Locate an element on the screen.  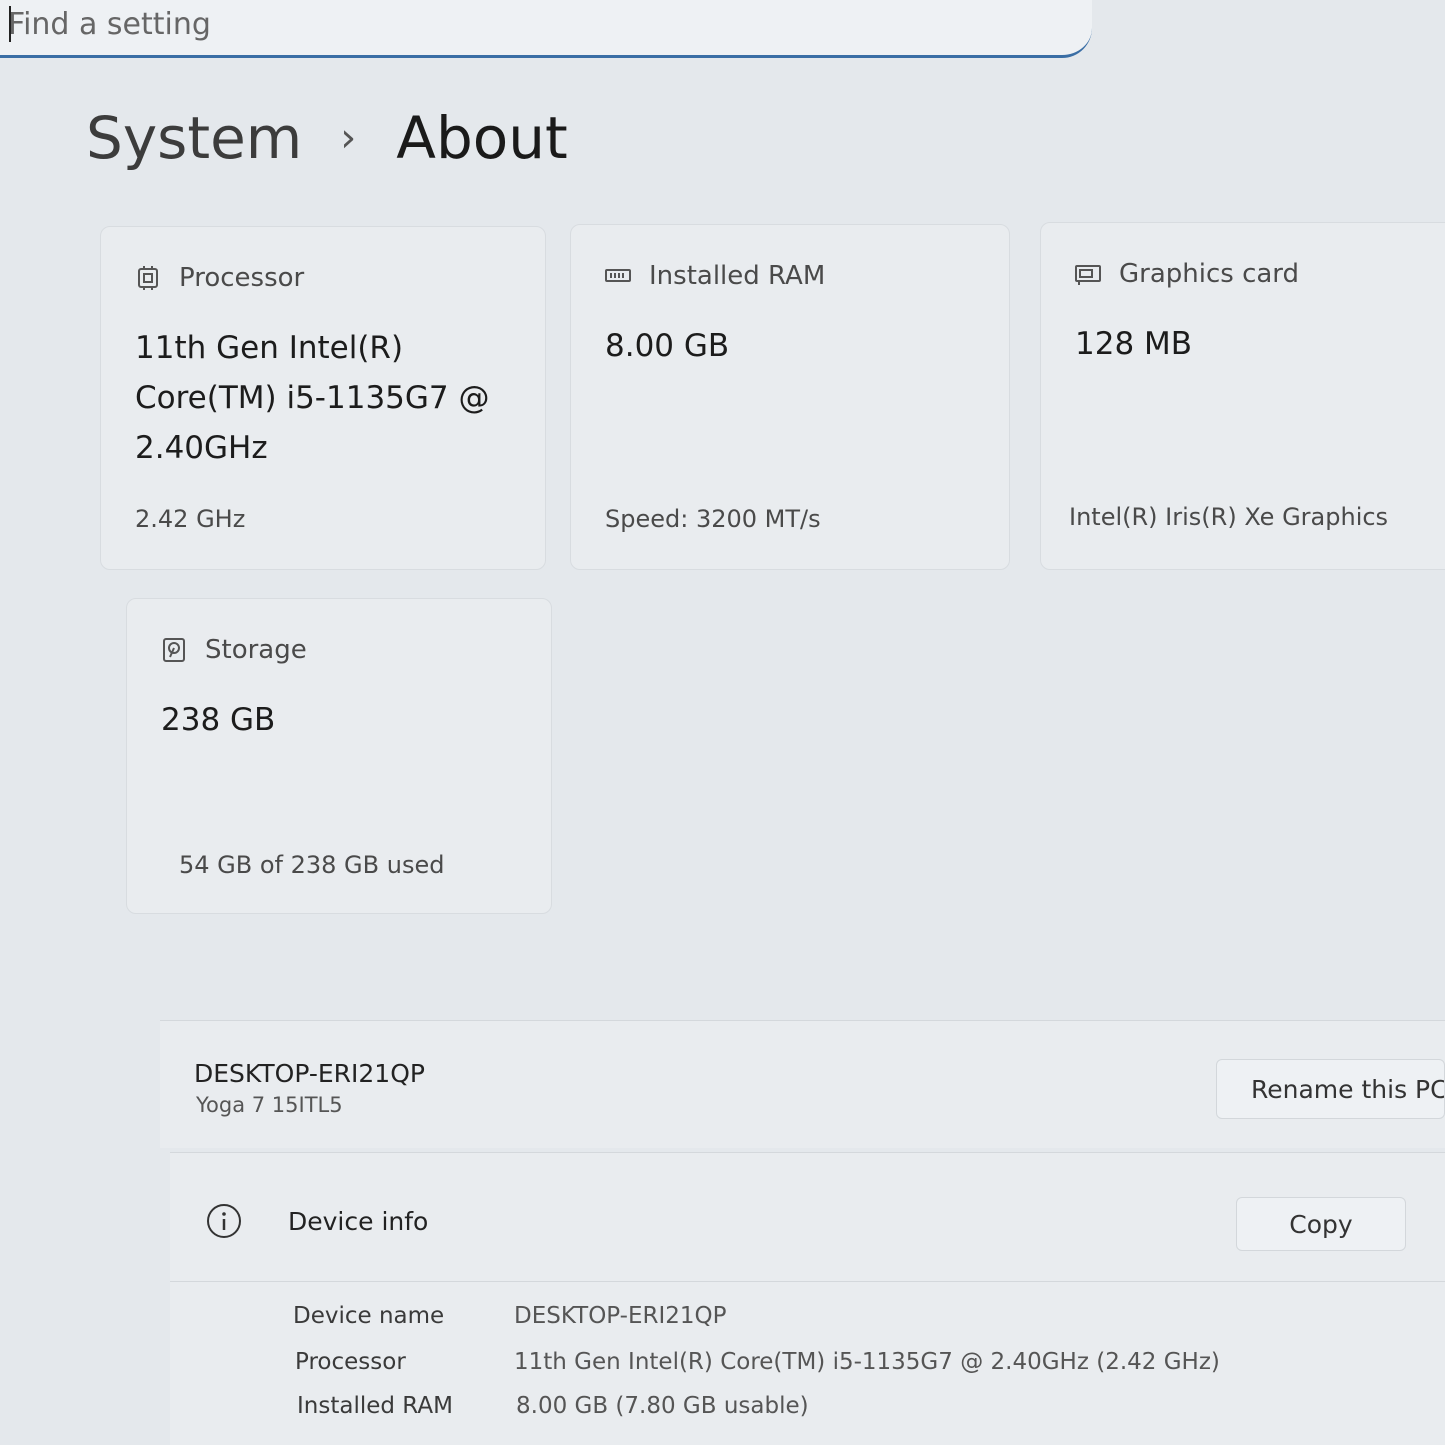
graphics-card-header: Graphics card is located at coordinates (1187, 274).